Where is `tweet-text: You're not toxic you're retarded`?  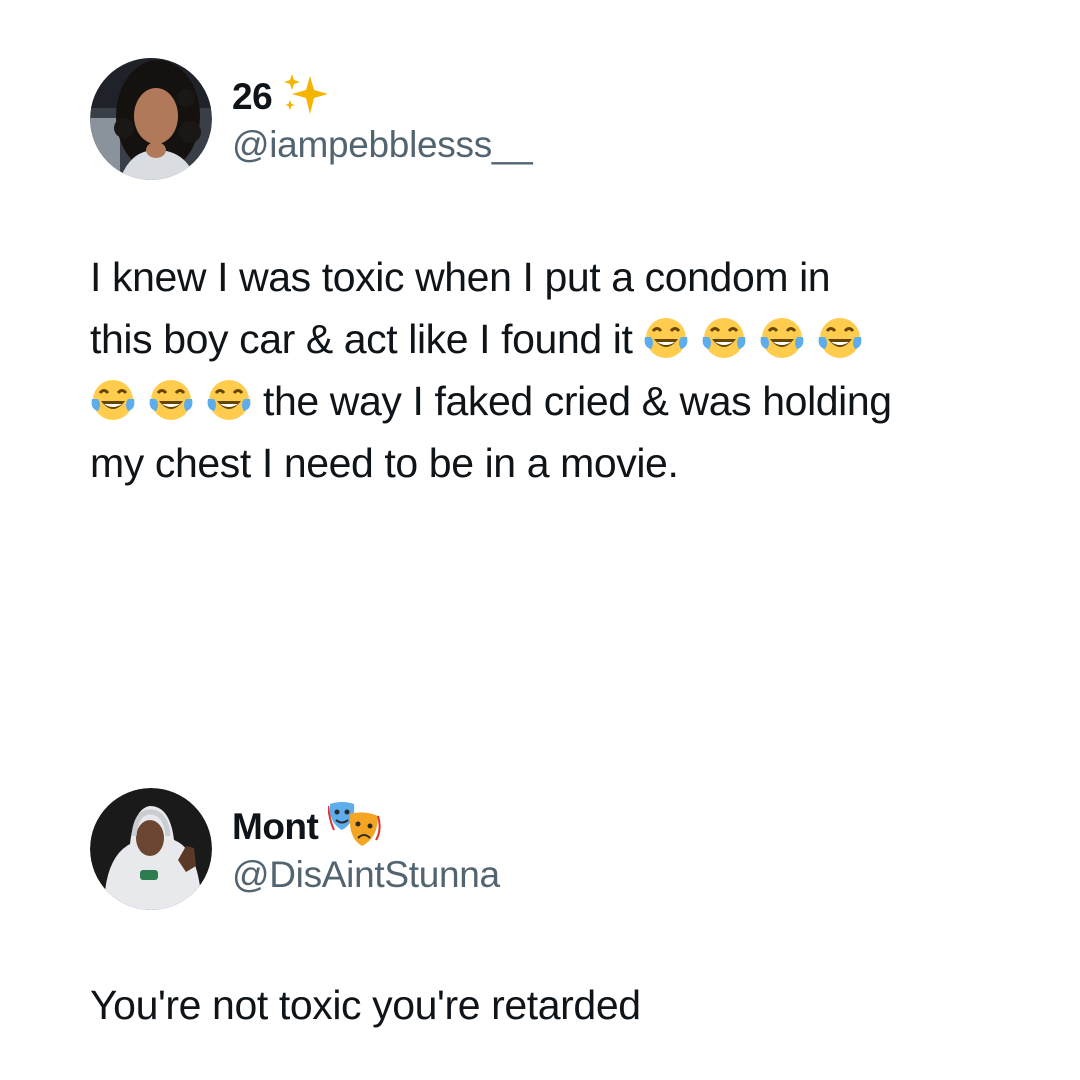
tweet-text: You're not toxic you're retarded is located at coordinates (550, 1005).